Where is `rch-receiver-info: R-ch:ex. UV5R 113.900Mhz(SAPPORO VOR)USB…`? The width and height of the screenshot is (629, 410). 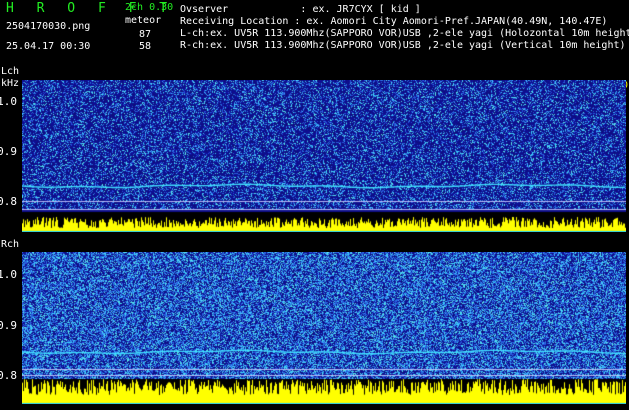 rch-receiver-info: R-ch:ex. UV5R 113.900Mhz(SAPPORO VOR)USB… is located at coordinates (403, 45).